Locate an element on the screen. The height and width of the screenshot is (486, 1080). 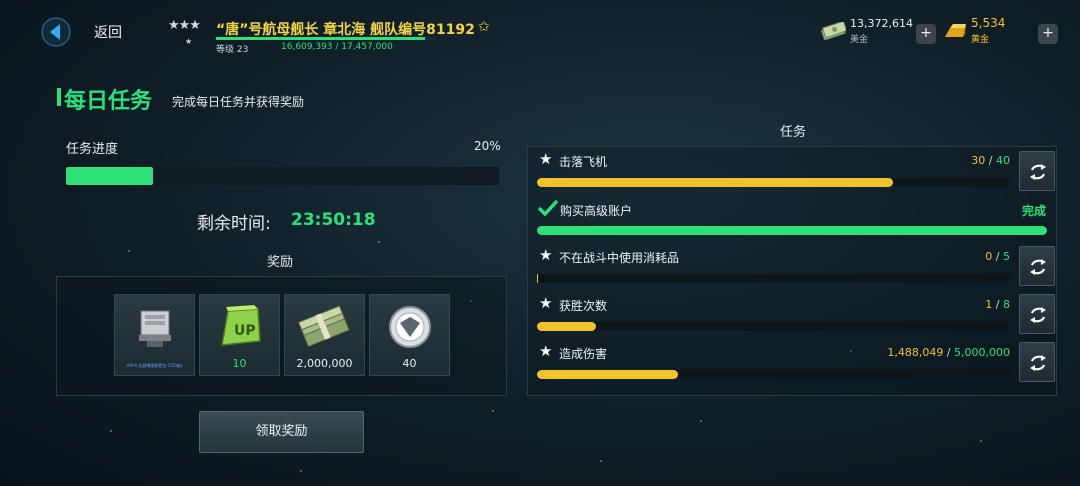
add-gold-button: + is located at coordinates (1048, 34).